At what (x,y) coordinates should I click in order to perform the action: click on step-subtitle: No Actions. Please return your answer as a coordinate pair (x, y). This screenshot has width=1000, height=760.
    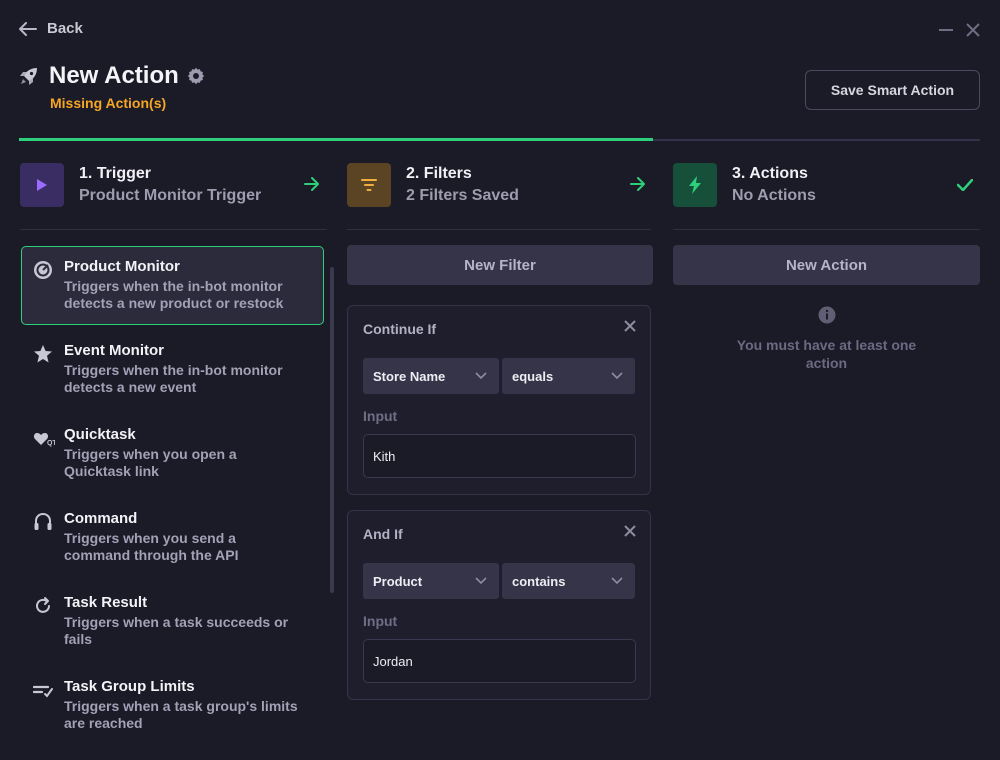
    Looking at the image, I should click on (774, 195).